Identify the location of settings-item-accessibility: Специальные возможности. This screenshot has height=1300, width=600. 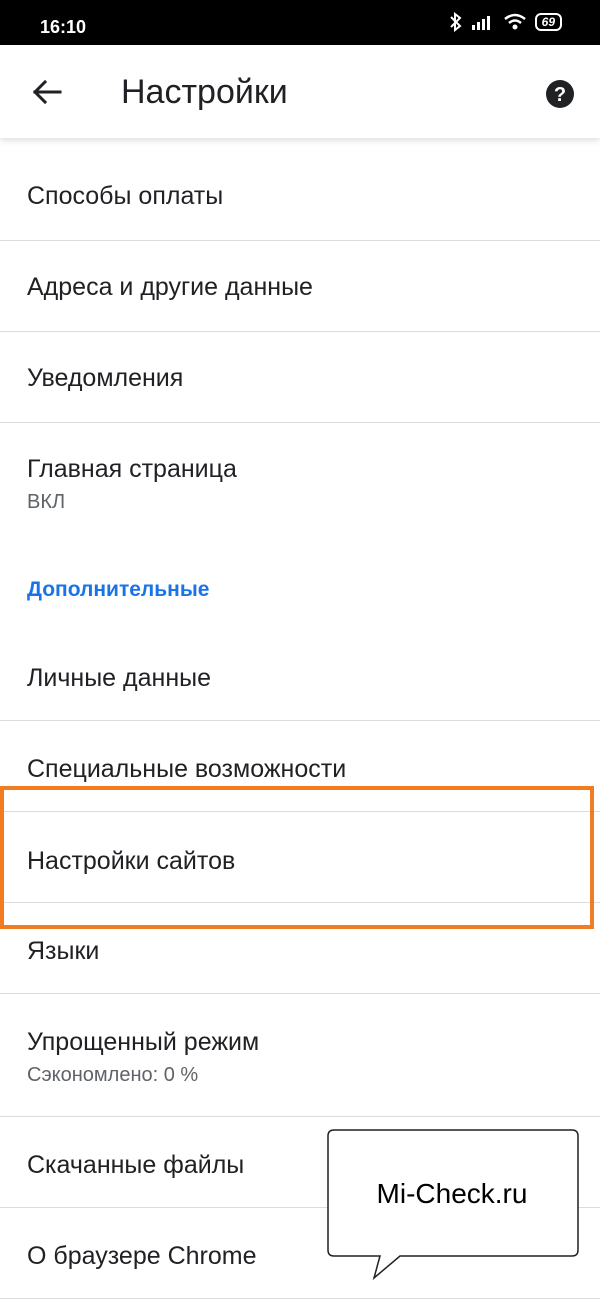
(300, 766).